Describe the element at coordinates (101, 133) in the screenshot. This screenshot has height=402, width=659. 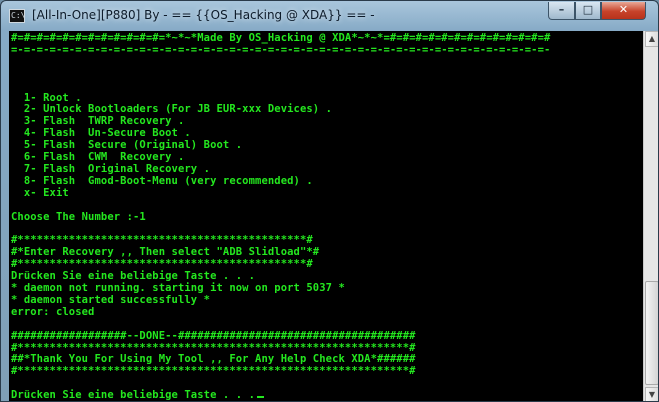
I see `console-line: 4- Flash Un-Secure Boot .` at that location.